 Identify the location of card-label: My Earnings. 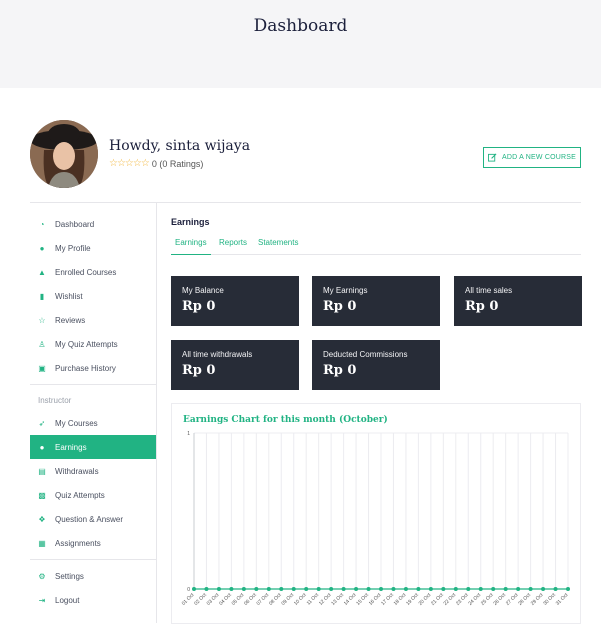
(345, 290).